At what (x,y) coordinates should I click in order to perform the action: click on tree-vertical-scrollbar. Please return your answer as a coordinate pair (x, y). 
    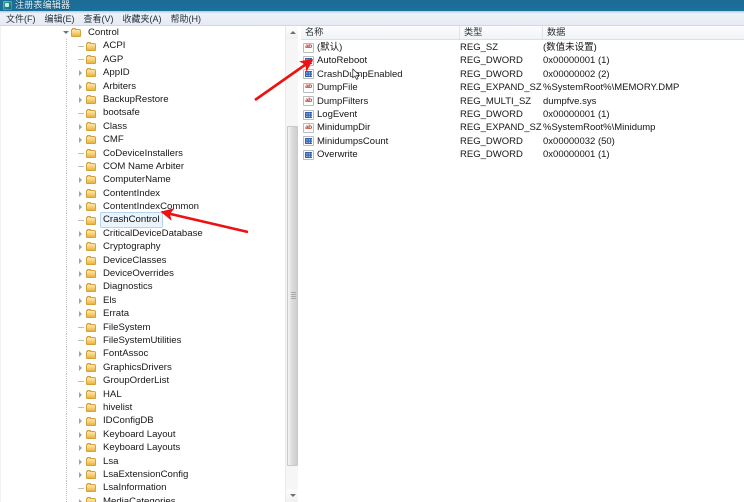
    Looking at the image, I should click on (292, 264).